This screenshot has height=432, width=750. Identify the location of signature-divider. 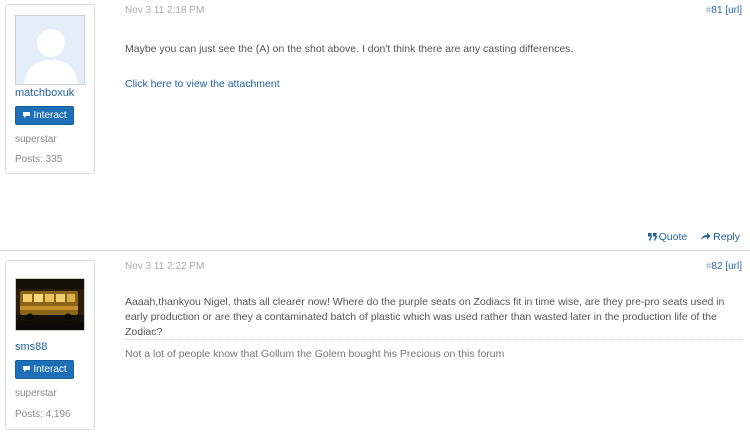
(434, 339).